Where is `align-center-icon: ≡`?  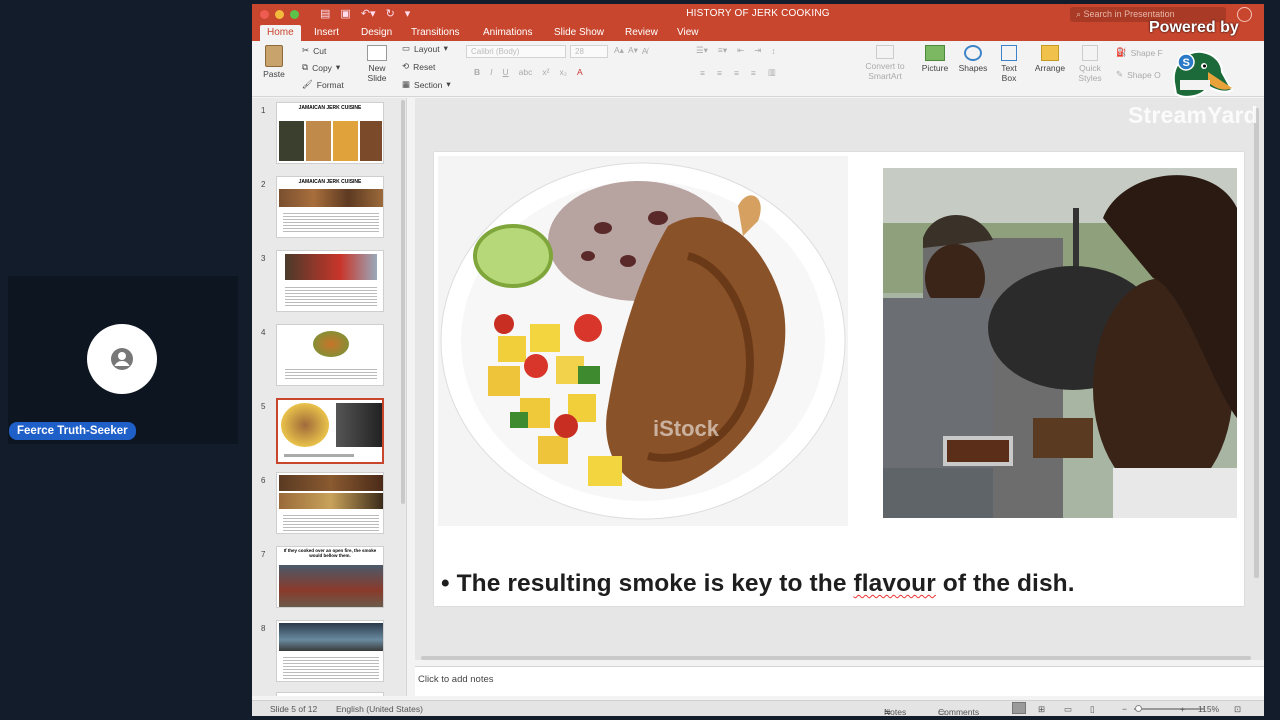 align-center-icon: ≡ is located at coordinates (719, 73).